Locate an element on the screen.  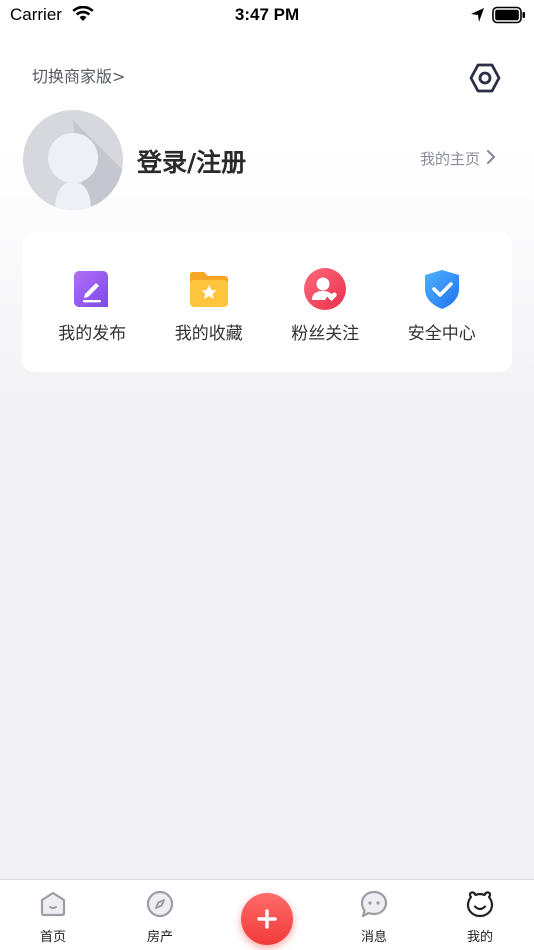
edit-note-icon is located at coordinates (91, 289).